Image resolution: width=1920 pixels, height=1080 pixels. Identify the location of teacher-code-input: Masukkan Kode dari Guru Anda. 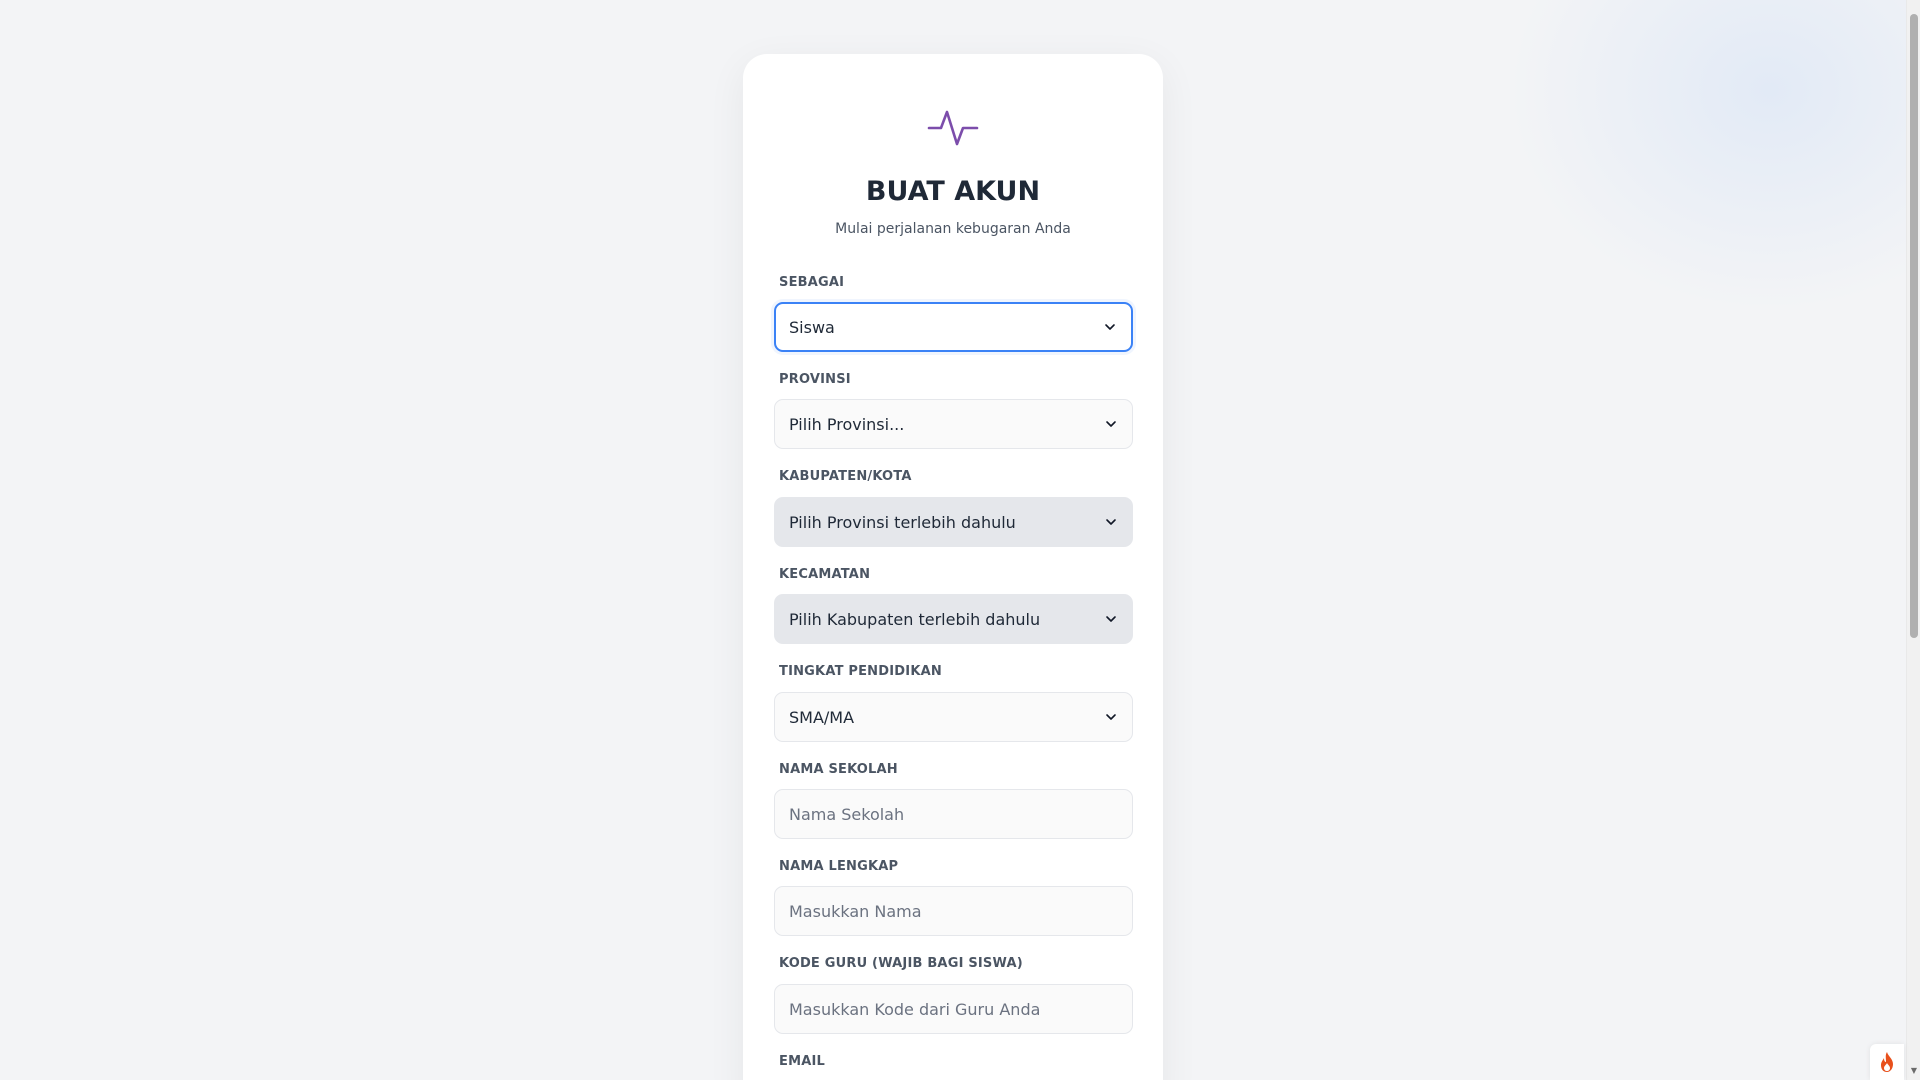
(953, 1009).